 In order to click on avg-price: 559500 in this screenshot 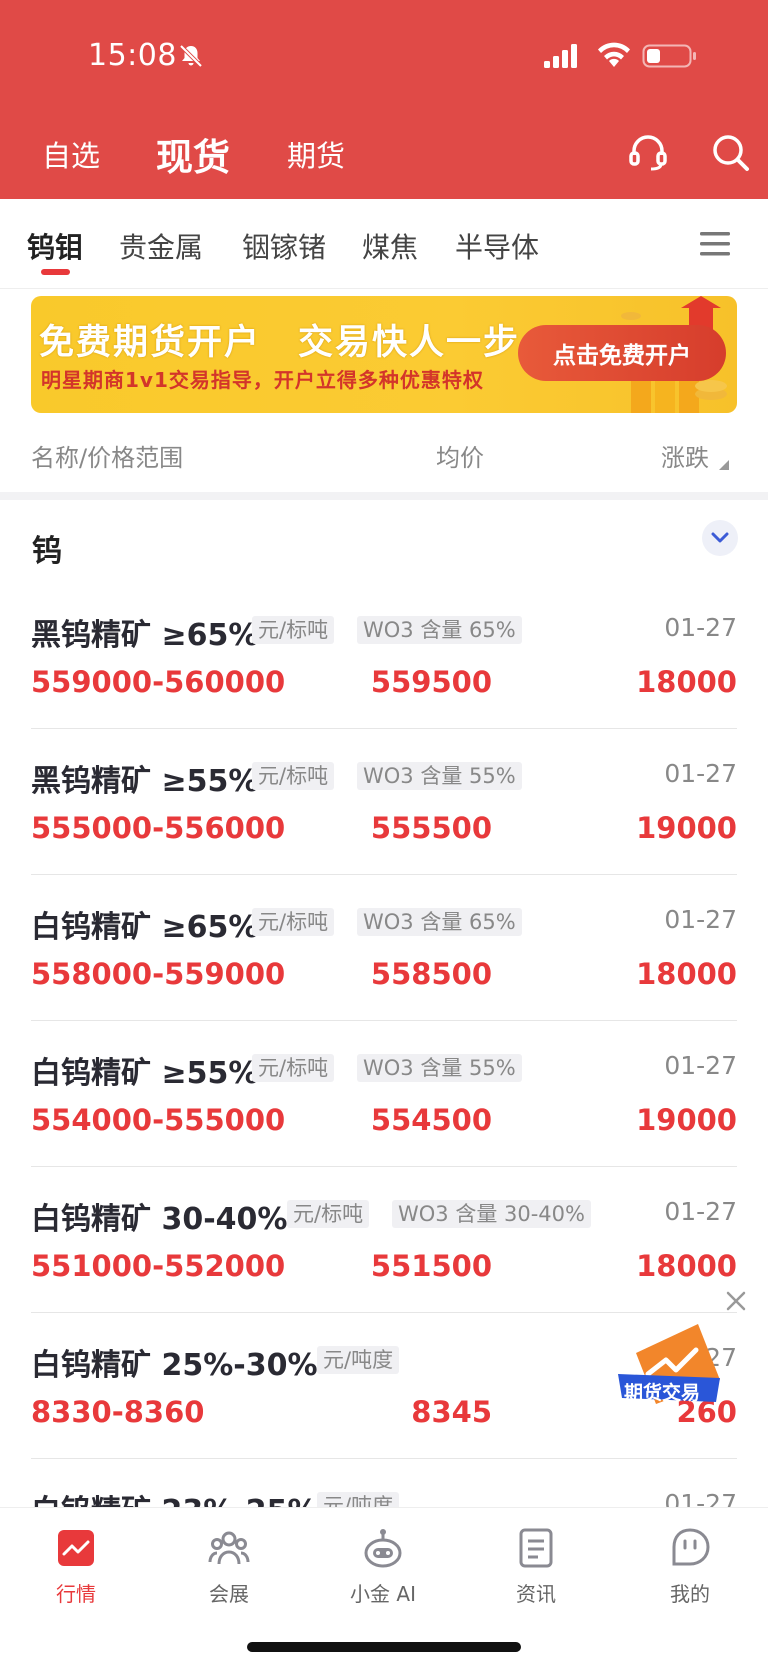, I will do `click(431, 682)`.